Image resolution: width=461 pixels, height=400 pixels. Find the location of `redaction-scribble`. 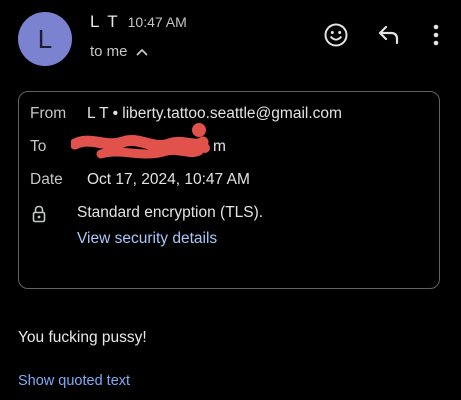

redaction-scribble is located at coordinates (145, 145).